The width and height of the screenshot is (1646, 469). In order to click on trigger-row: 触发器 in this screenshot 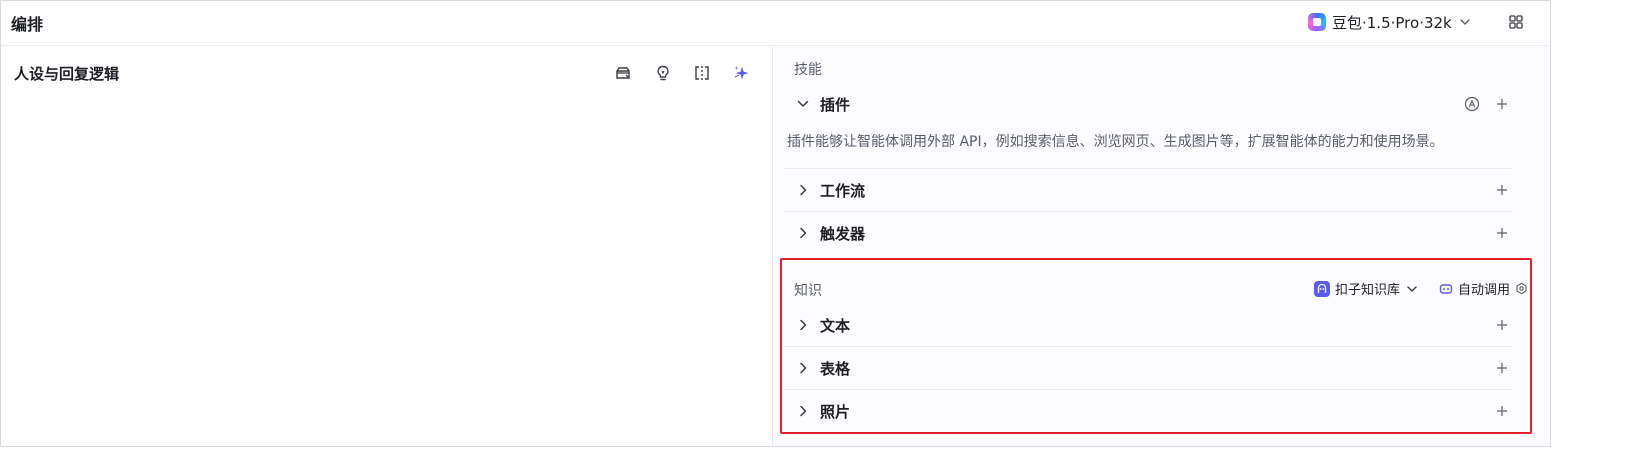, I will do `click(1154, 233)`.